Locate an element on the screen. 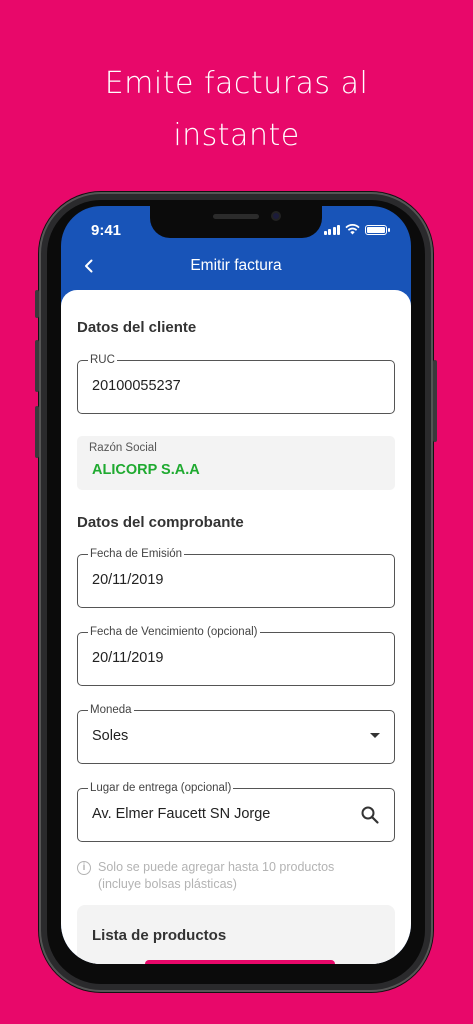 This screenshot has height=1024, width=473. headline-line-2: instante is located at coordinates (236, 135).